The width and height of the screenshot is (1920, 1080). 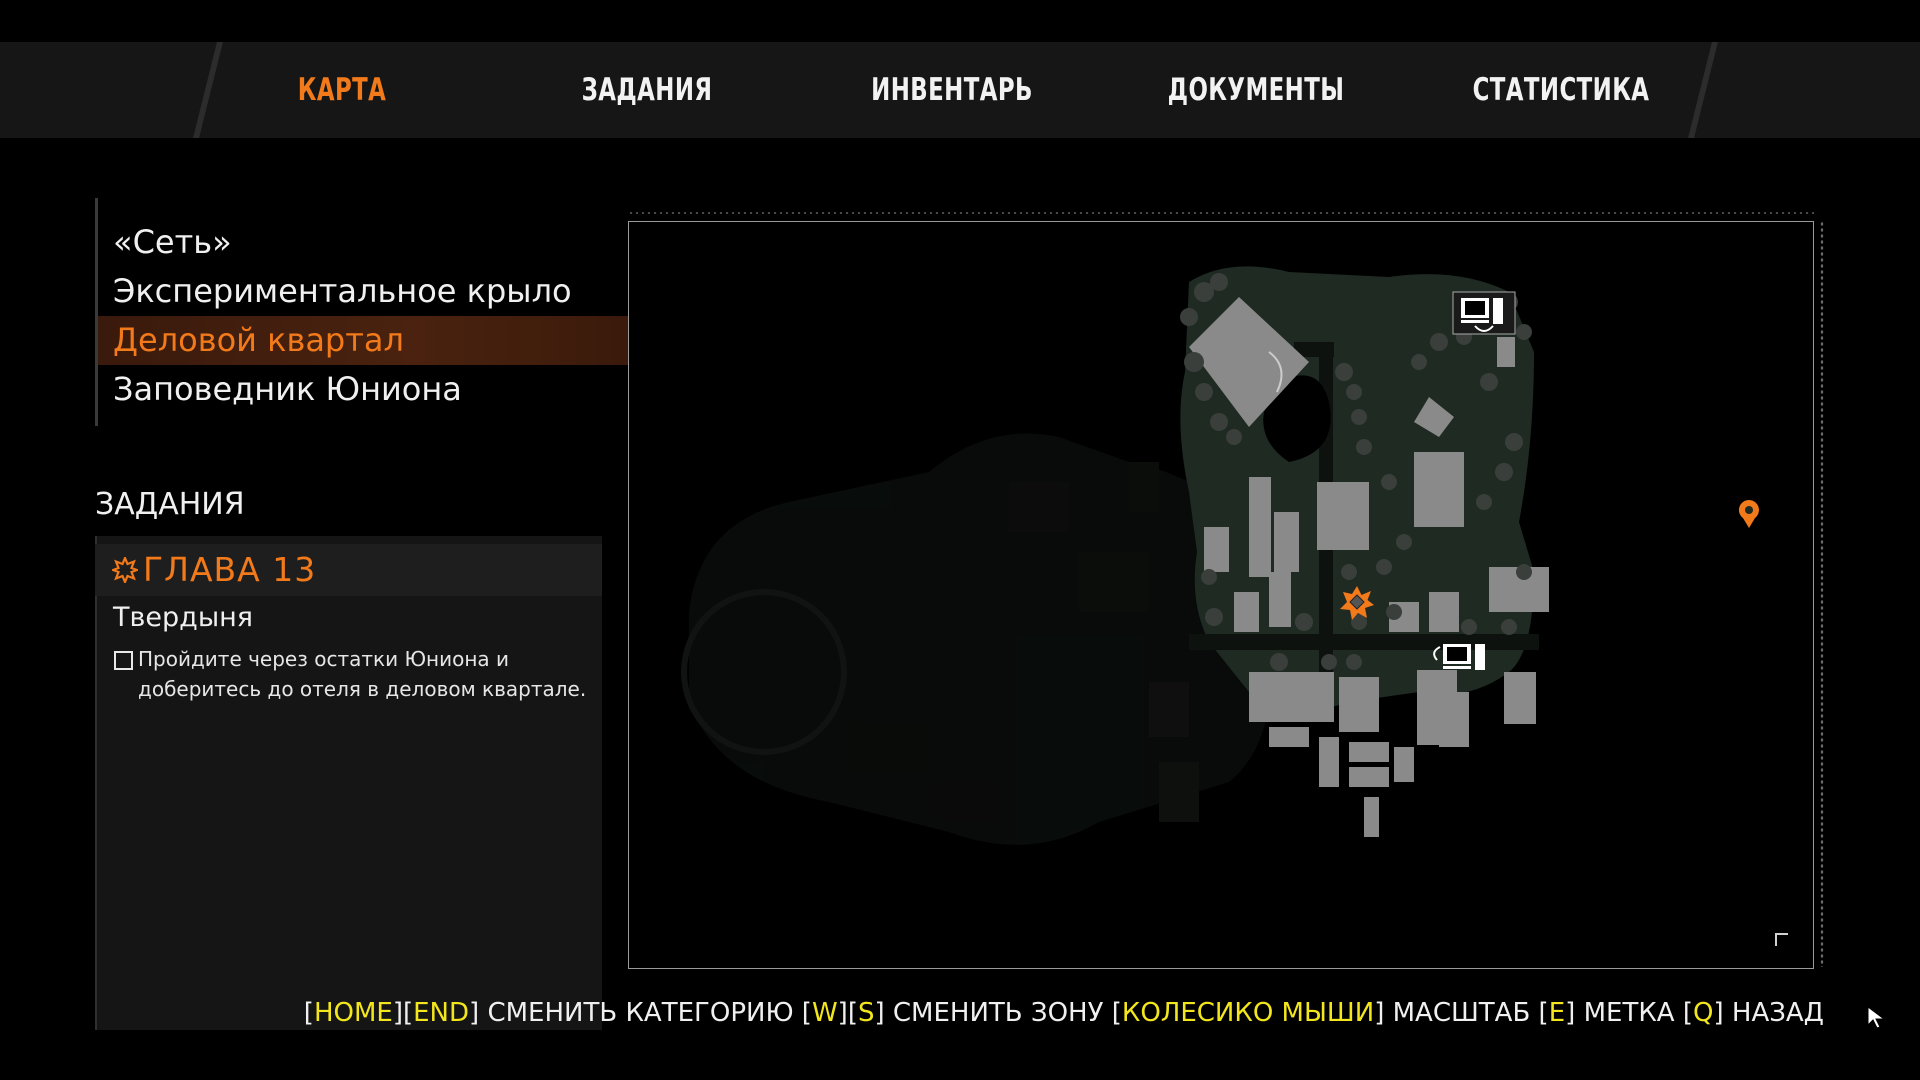 I want to click on tab-inventory: ИНВЕНТАРЬ, so click(x=952, y=90).